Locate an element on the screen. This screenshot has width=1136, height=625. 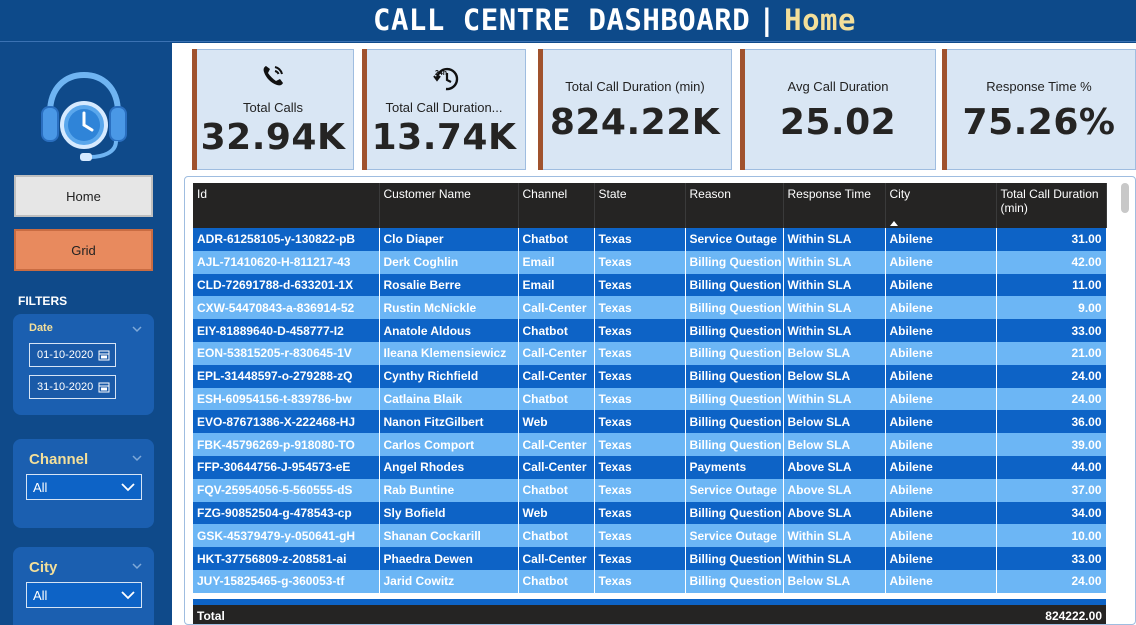
table-cell: 9.00 is located at coordinates (1051, 308).